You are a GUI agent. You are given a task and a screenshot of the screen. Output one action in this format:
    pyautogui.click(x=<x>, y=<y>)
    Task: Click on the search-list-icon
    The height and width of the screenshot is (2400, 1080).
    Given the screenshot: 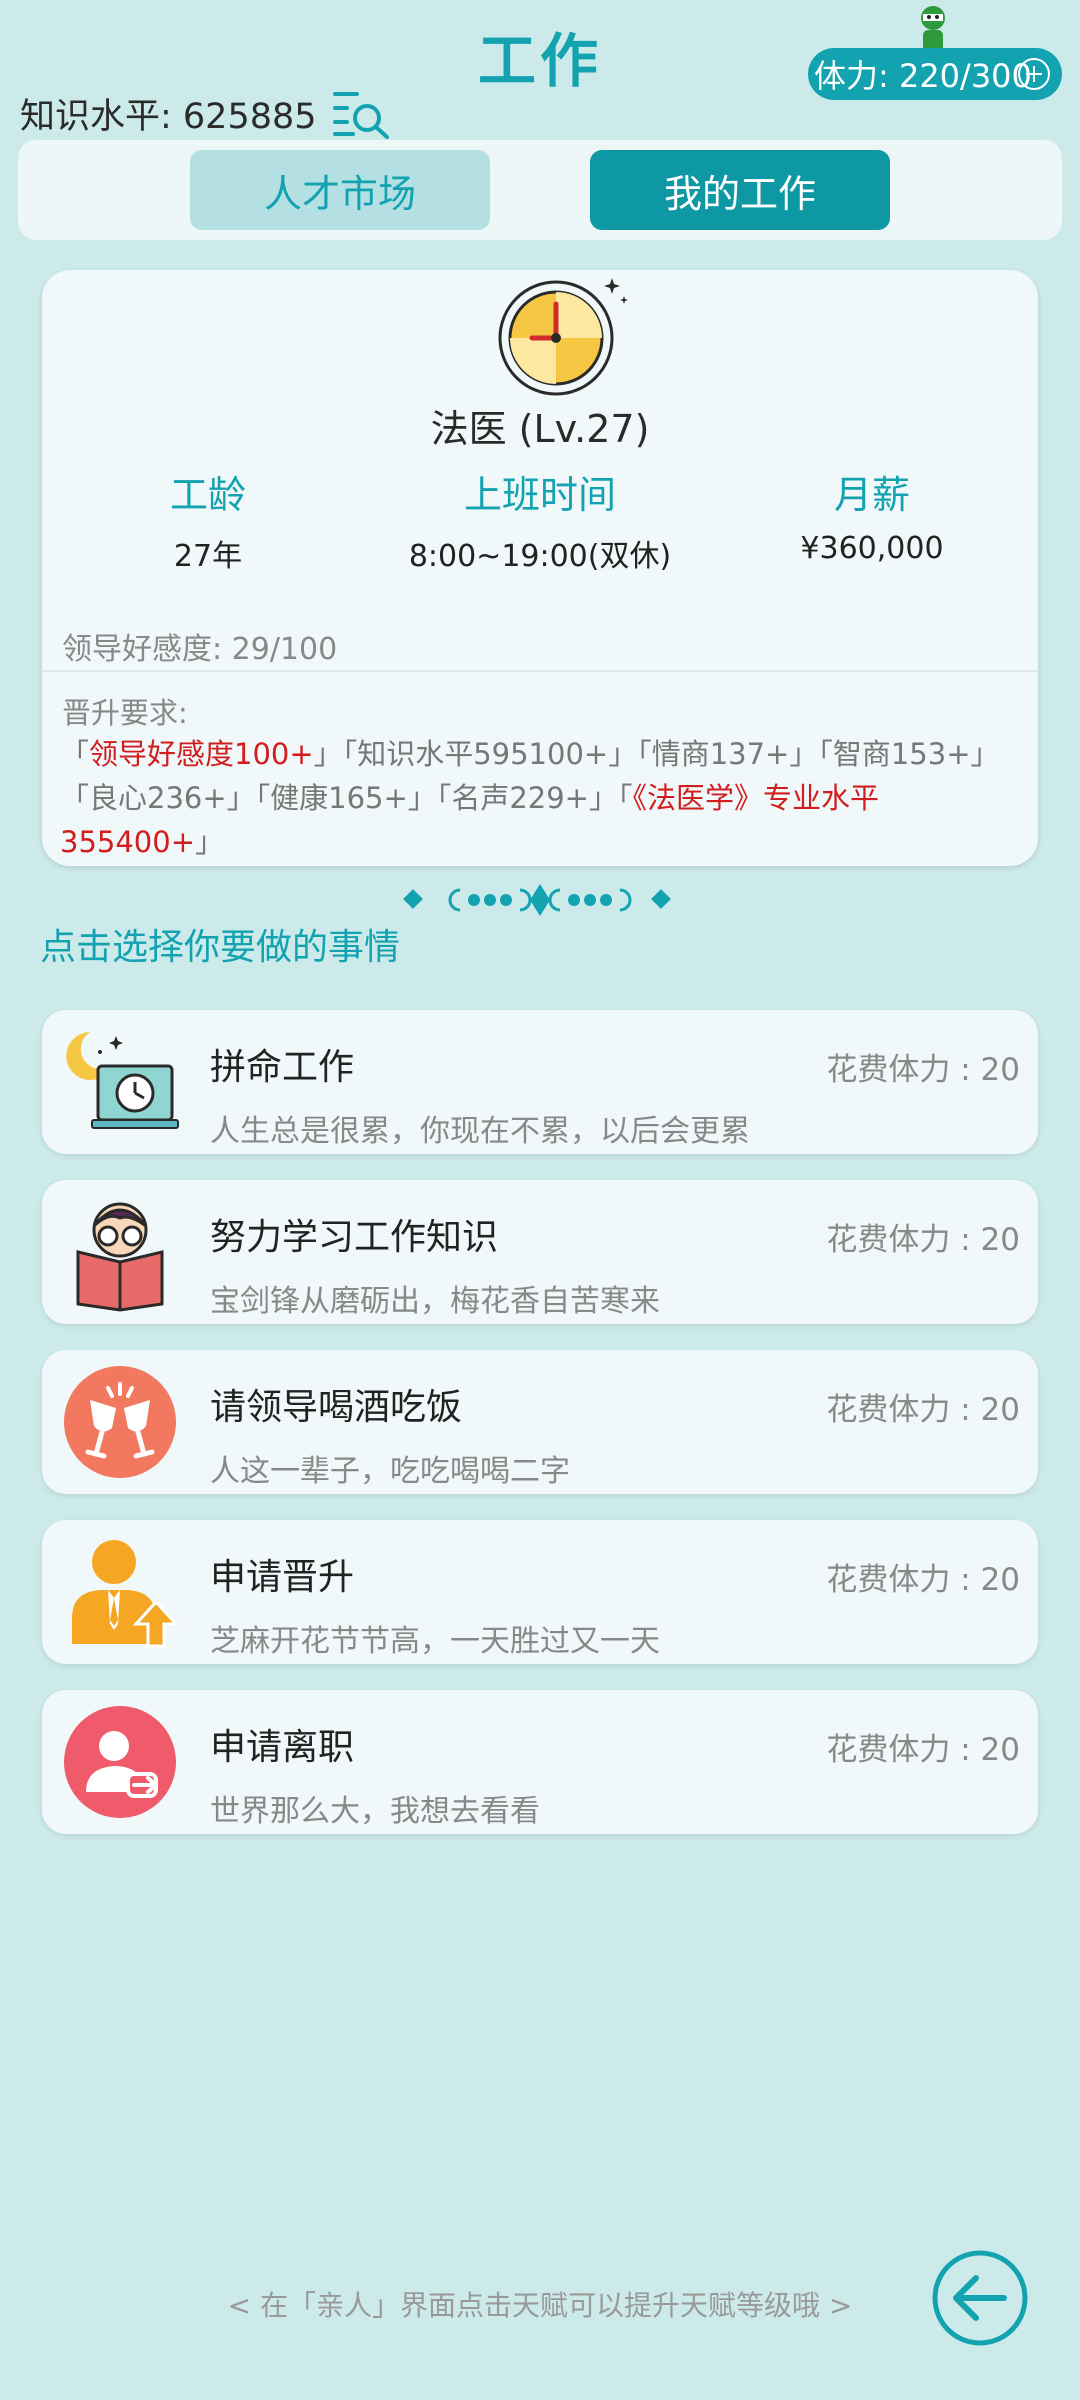 What is the action you would take?
    pyautogui.click(x=362, y=113)
    